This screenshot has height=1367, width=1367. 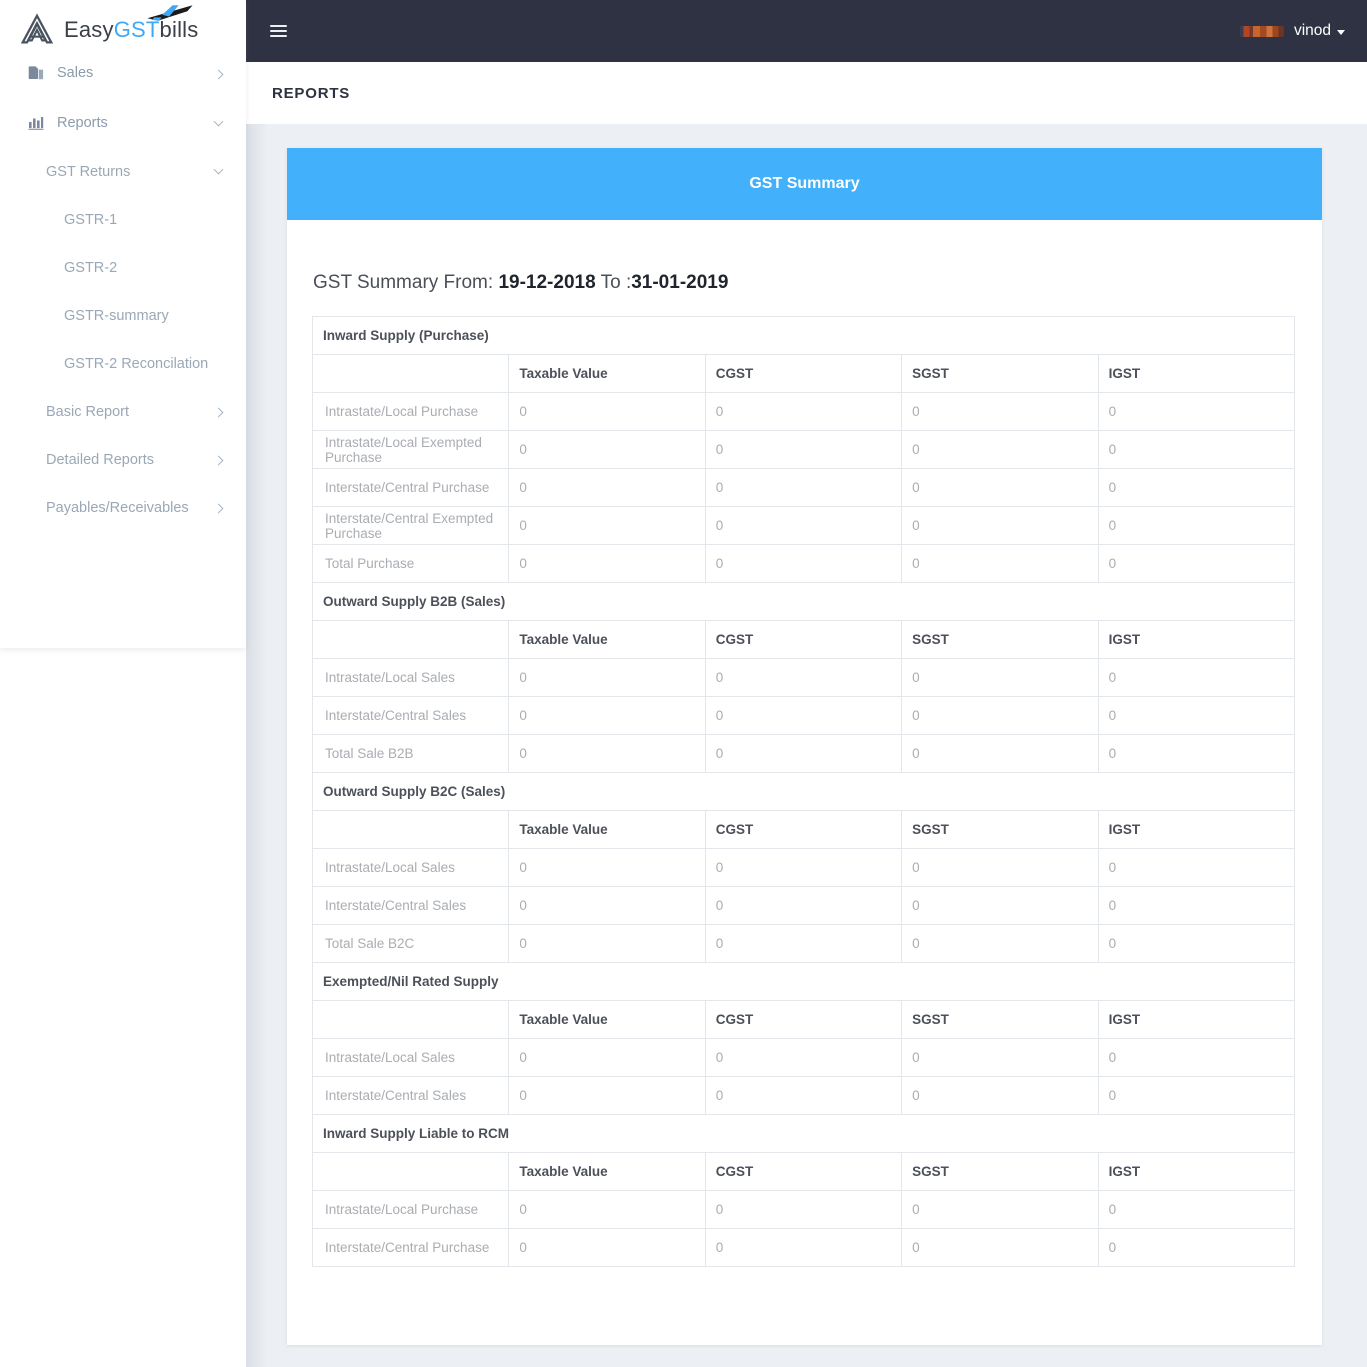 What do you see at coordinates (37, 30) in the screenshot?
I see `logo-mark-icon` at bounding box center [37, 30].